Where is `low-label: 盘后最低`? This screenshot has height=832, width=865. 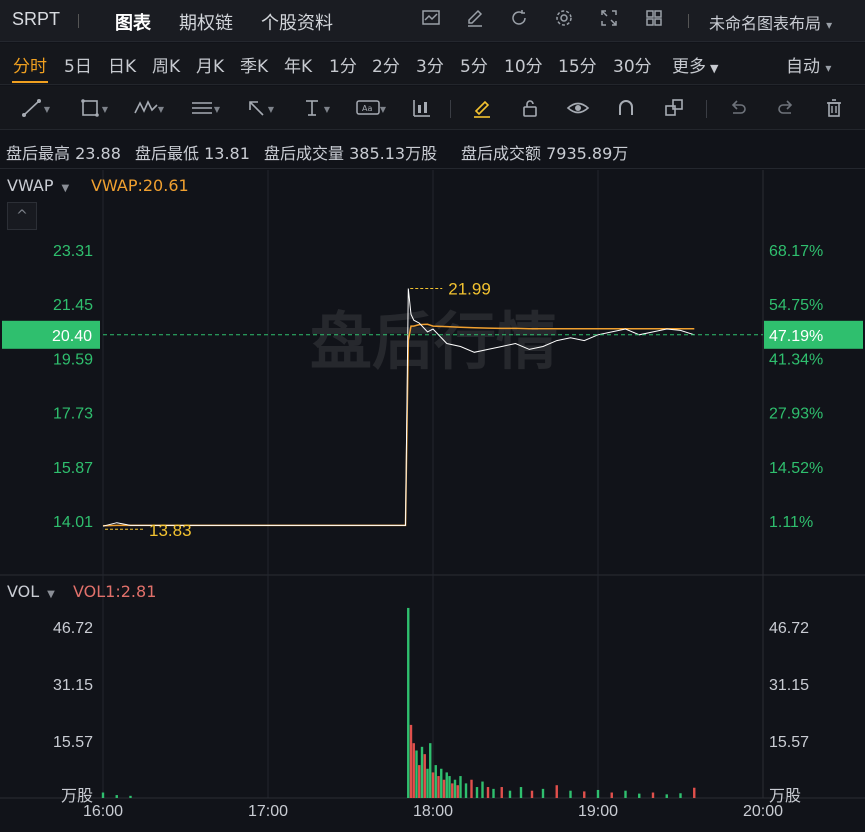 low-label: 盘后最低 is located at coordinates (167, 153).